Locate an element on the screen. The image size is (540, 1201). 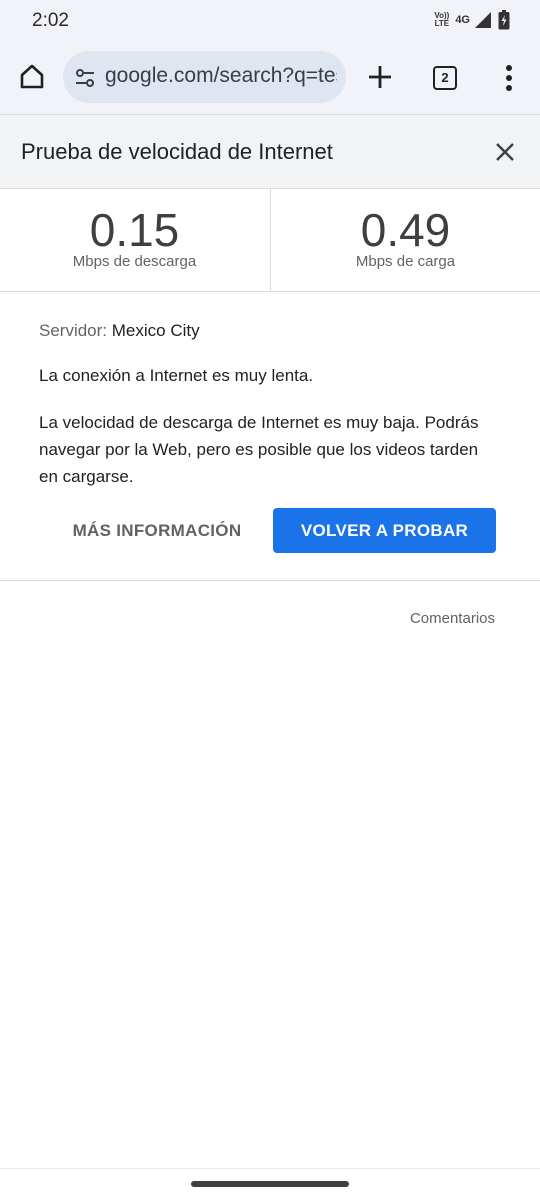
status-time: 2:02 is located at coordinates (50, 20).